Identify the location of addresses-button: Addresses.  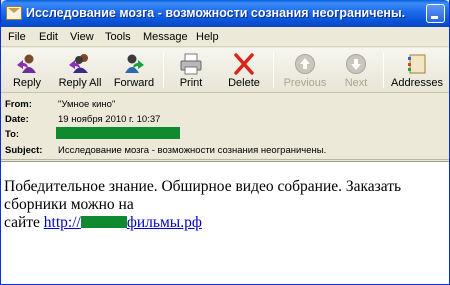
(417, 70).